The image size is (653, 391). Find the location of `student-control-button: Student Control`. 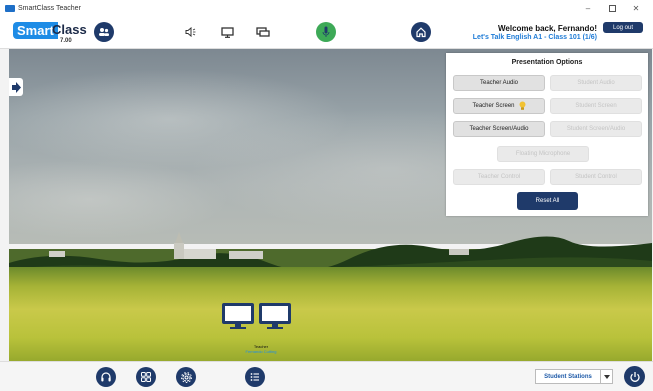

student-control-button: Student Control is located at coordinates (596, 177).